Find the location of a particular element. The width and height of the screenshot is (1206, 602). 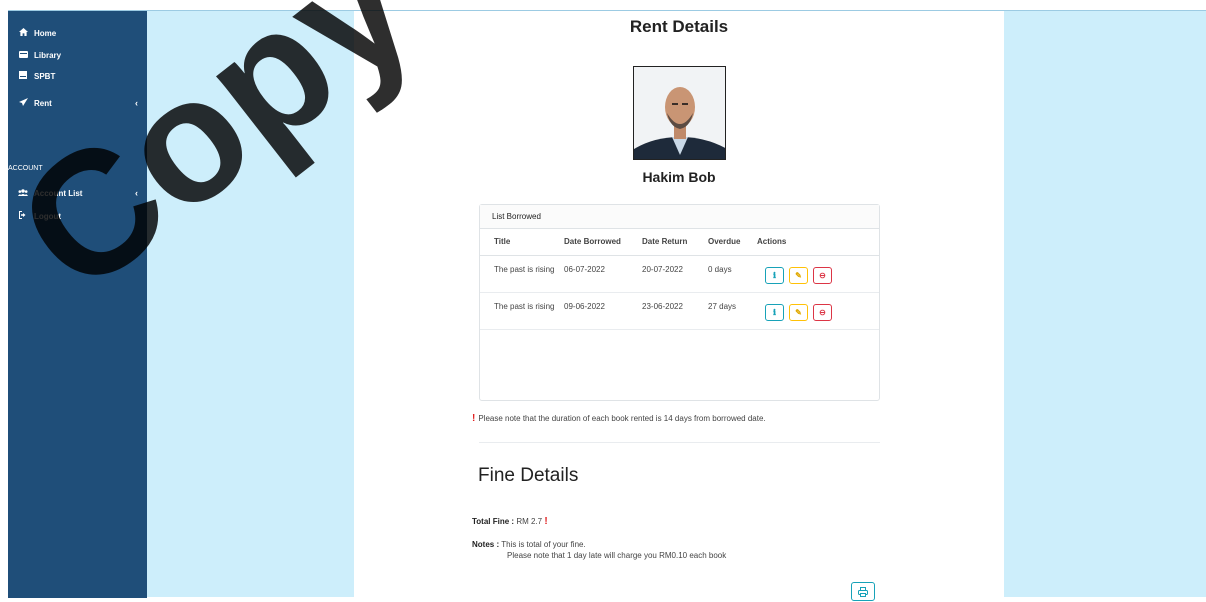

sidebar-item-label: Rent is located at coordinates (43, 103).